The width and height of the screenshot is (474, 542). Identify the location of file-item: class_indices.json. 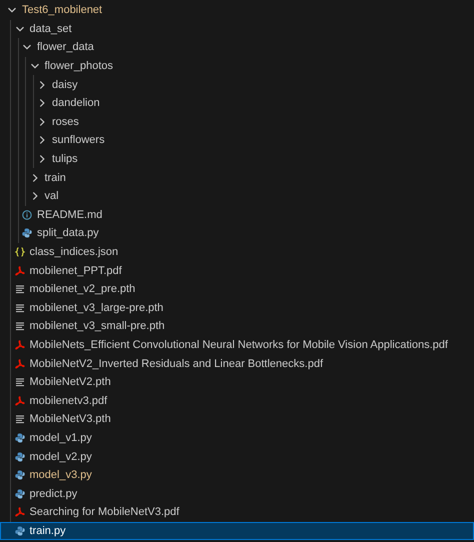
(237, 252).